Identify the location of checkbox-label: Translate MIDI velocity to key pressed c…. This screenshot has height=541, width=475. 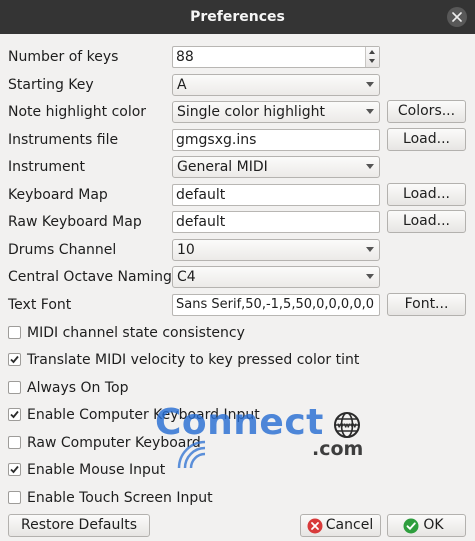
(193, 360).